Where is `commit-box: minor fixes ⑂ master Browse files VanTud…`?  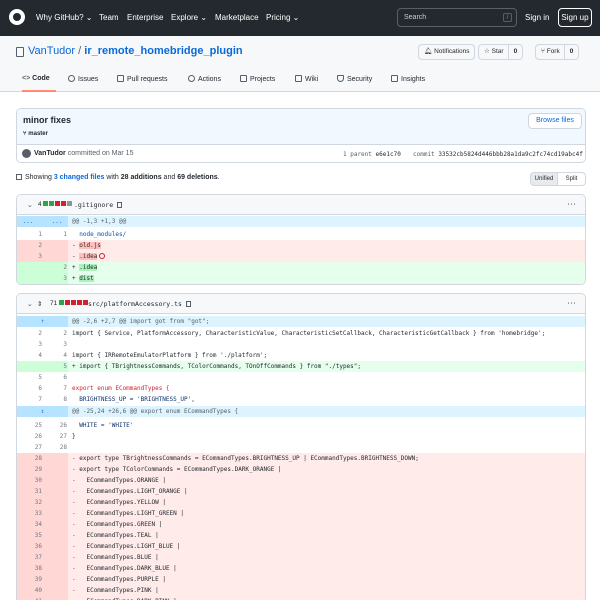 commit-box: minor fixes ⑂ master Browse files VanTud… is located at coordinates (301, 135).